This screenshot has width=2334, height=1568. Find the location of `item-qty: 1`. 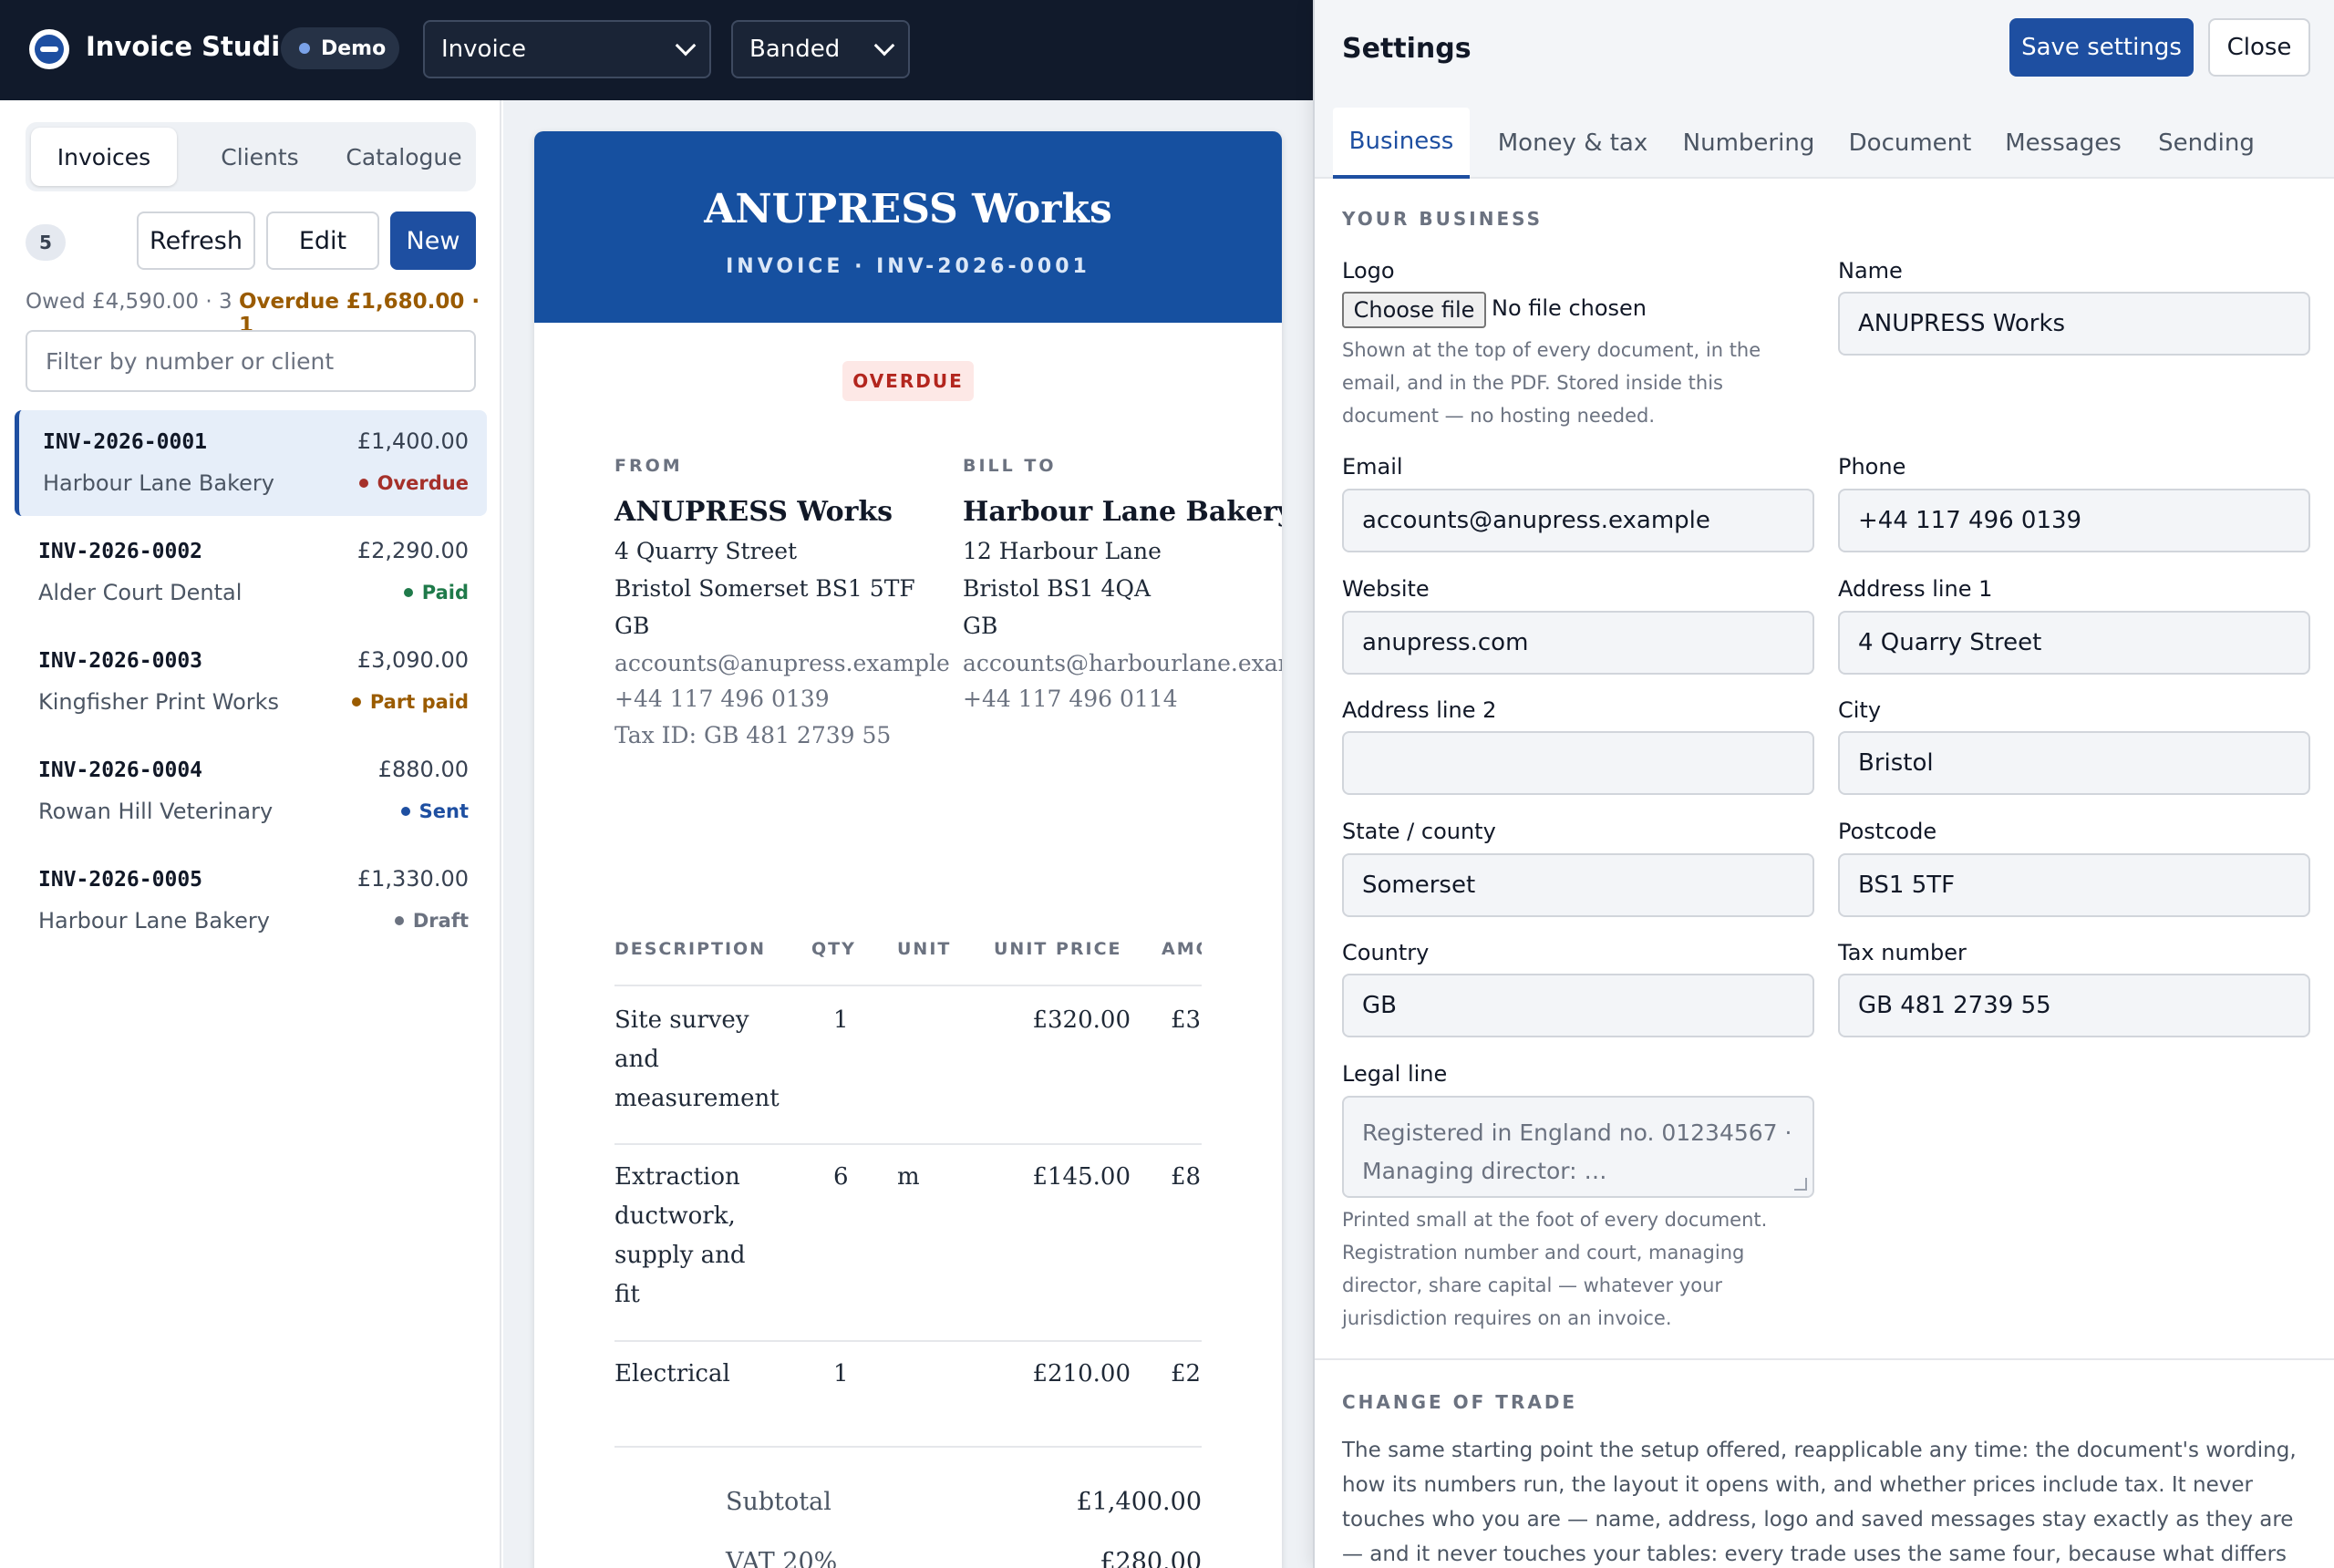

item-qty: 1 is located at coordinates (841, 1020).